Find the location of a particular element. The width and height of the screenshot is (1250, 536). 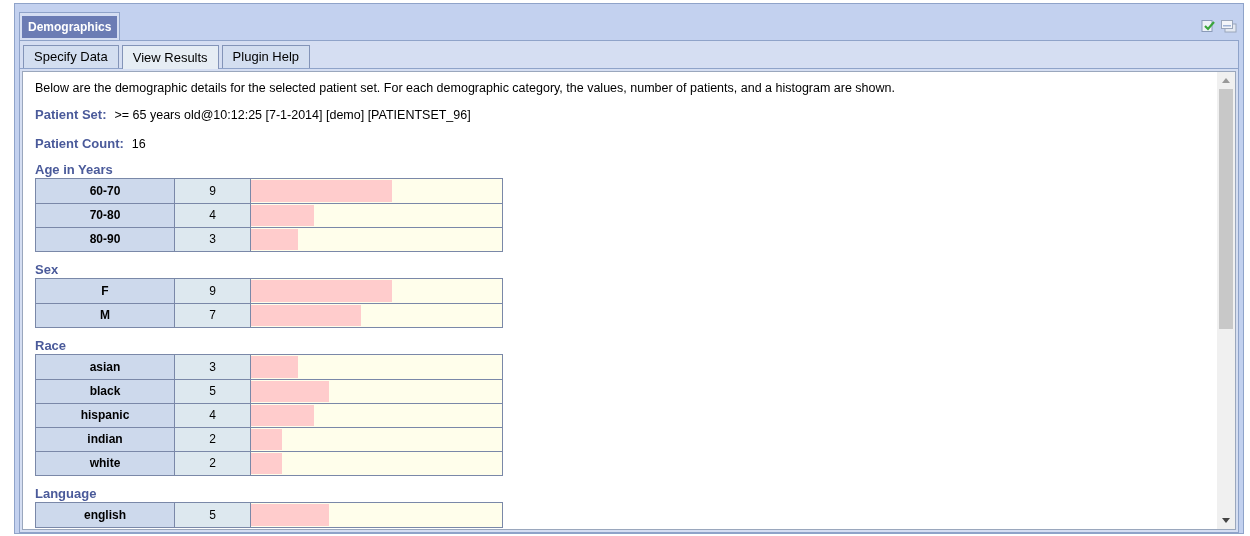

table-cell: 70-80 is located at coordinates (105, 215).